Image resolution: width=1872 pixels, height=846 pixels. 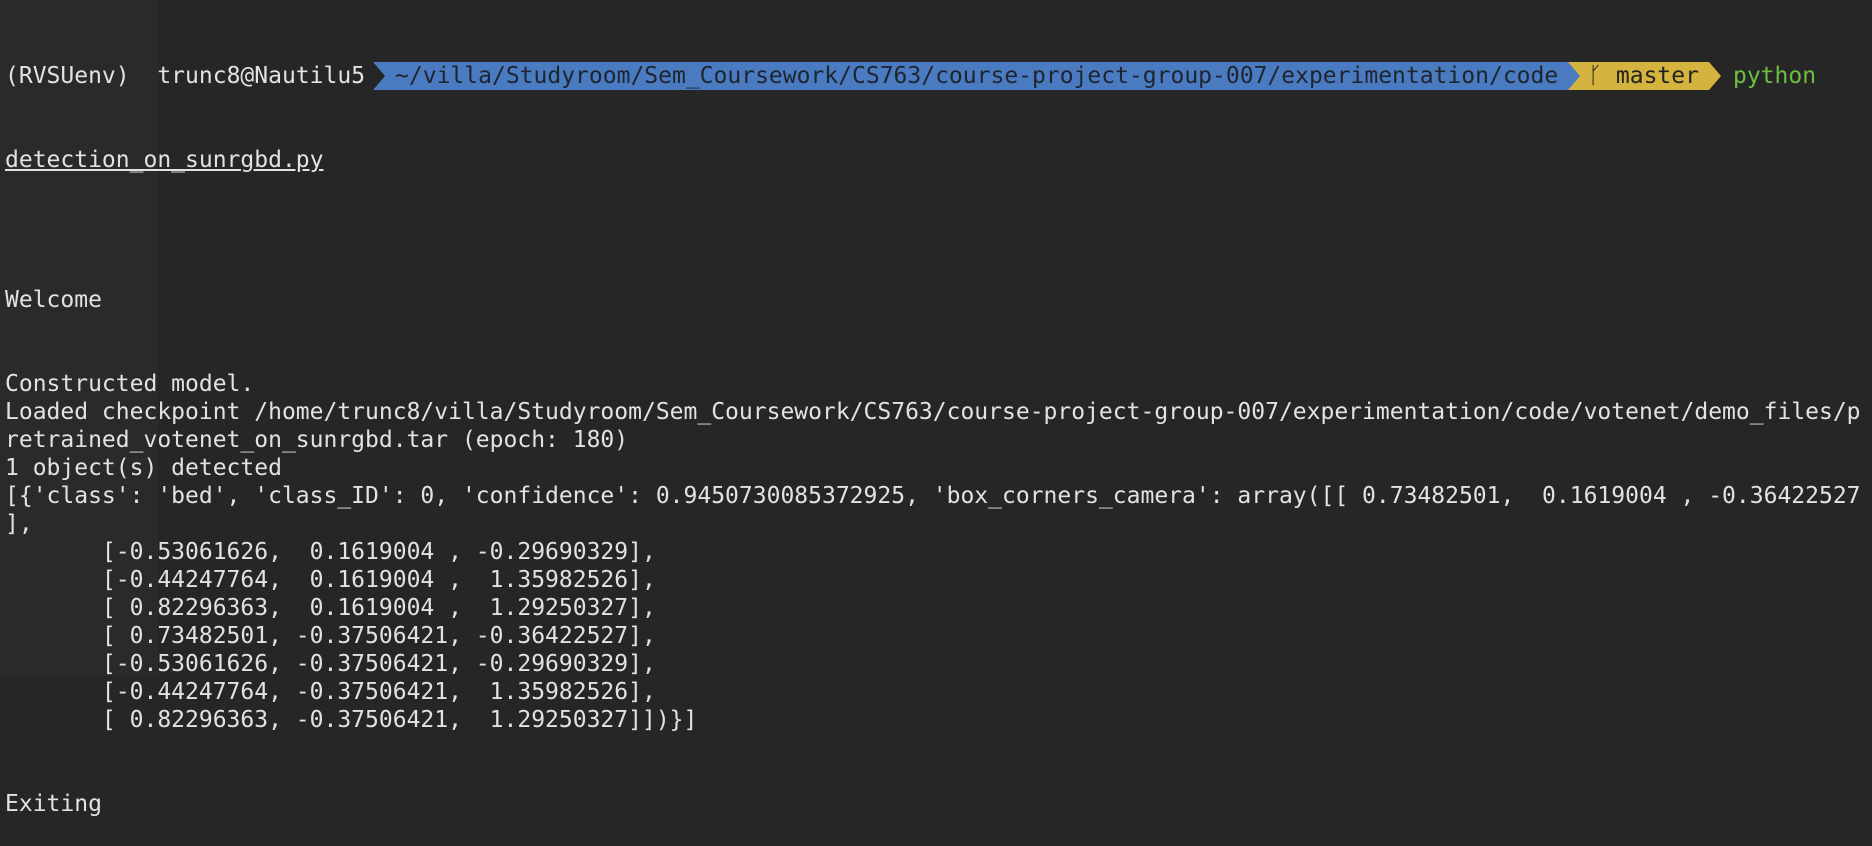 I want to click on output-line: Exiting, so click(x=53, y=804).